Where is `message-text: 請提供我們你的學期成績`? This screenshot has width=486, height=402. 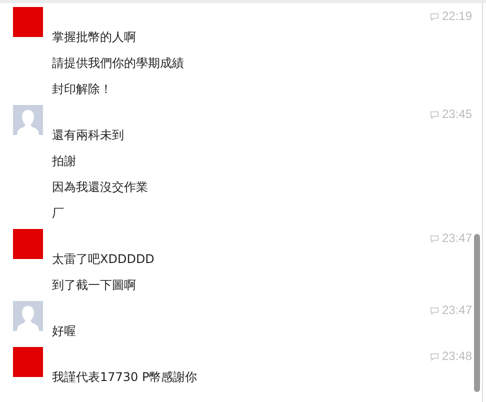
message-text: 請提供我們你的學期成績 is located at coordinates (118, 63).